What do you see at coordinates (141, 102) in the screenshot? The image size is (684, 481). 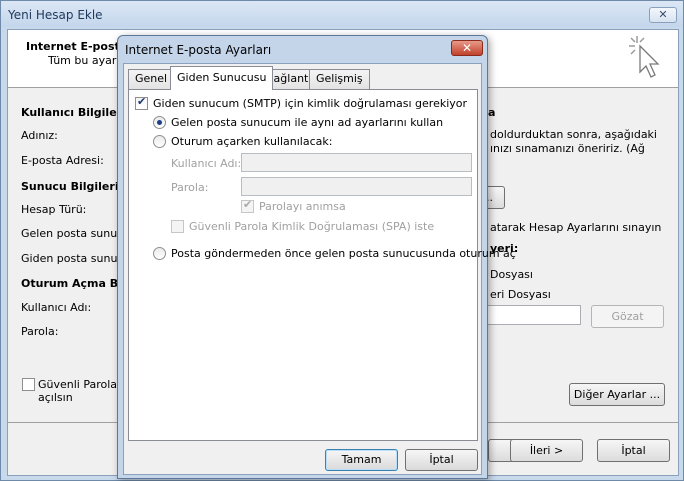 I see `smtp-auth-checkbox` at bounding box center [141, 102].